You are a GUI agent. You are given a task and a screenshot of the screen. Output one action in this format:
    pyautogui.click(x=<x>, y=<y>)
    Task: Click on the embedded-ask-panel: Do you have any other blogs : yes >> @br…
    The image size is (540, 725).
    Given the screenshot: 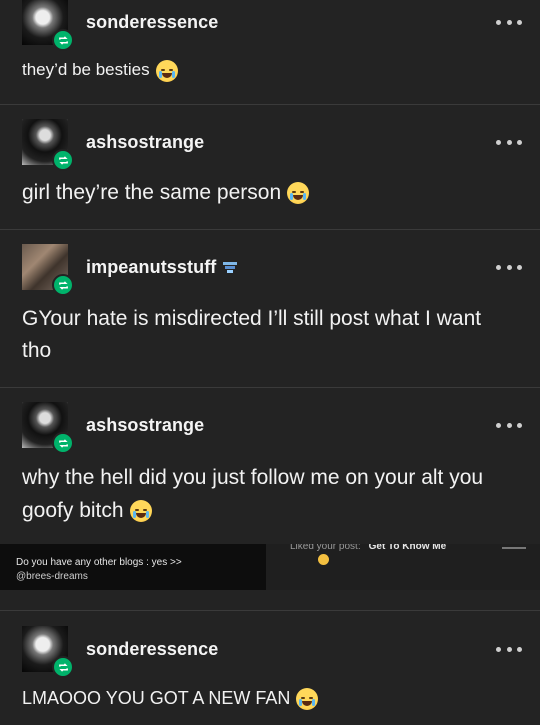 What is the action you would take?
    pyautogui.click(x=133, y=567)
    